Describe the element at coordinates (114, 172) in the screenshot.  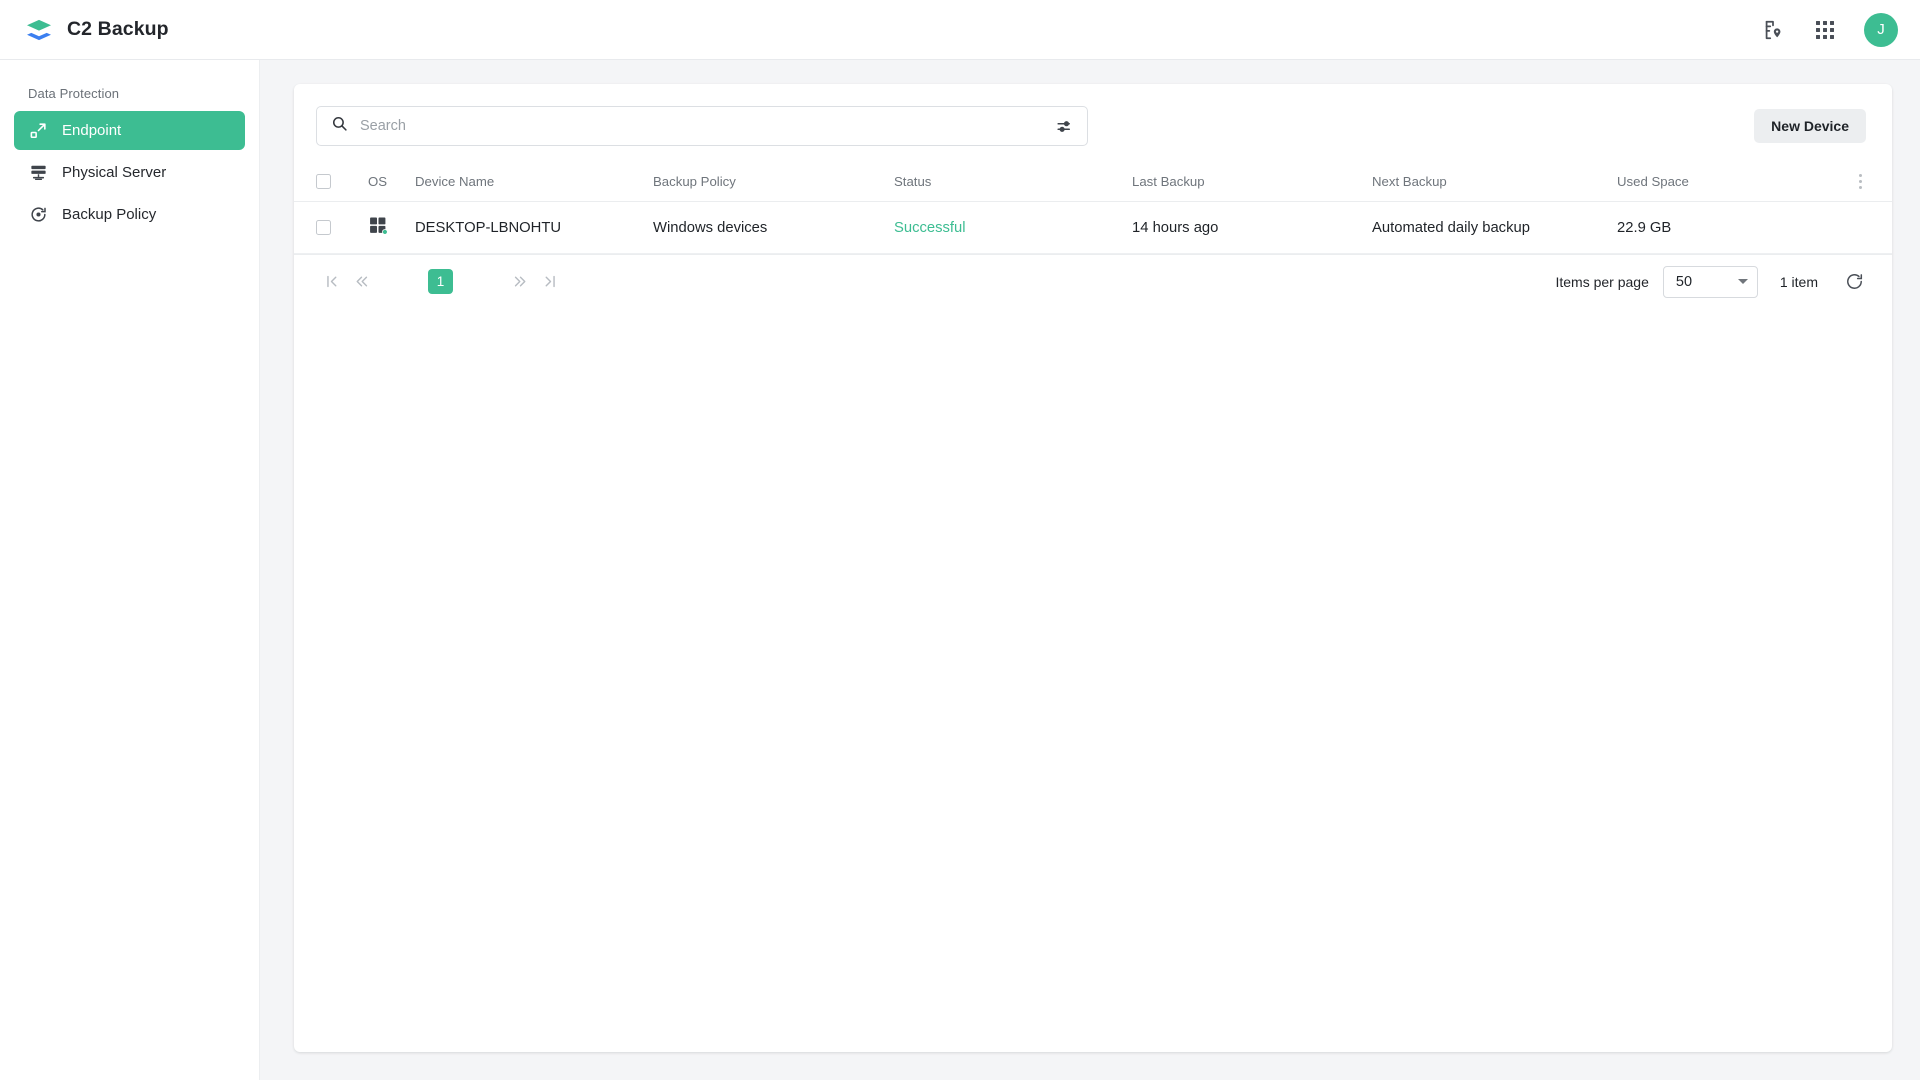
I see `sidebar-item-label-physical-server: Physical Server` at that location.